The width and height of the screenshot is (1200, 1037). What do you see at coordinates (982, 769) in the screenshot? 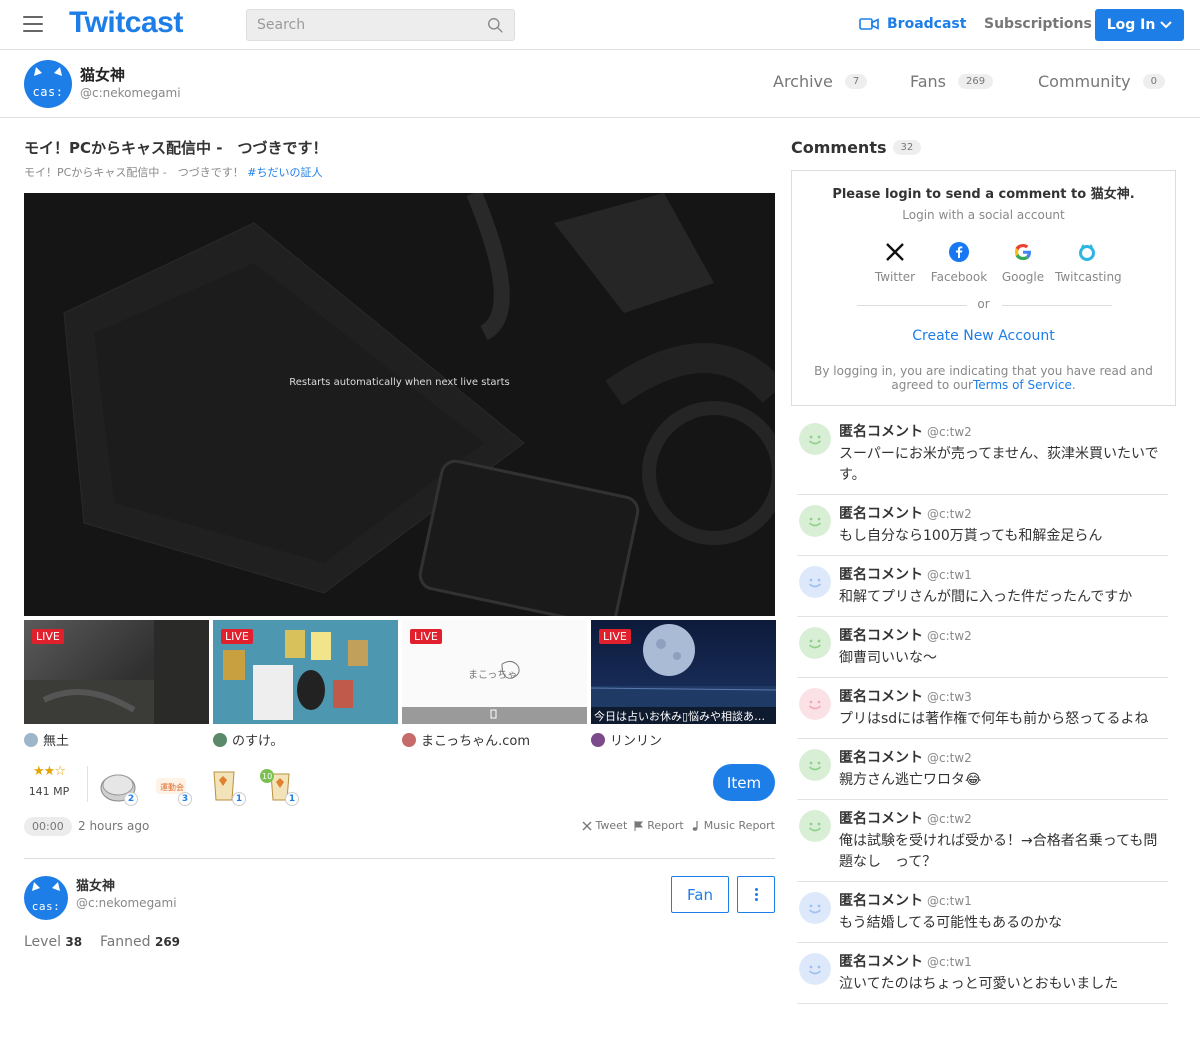
I see `comment-item: 匿名コメント @c:tw2 親方さん逃亡ワロタ😂` at bounding box center [982, 769].